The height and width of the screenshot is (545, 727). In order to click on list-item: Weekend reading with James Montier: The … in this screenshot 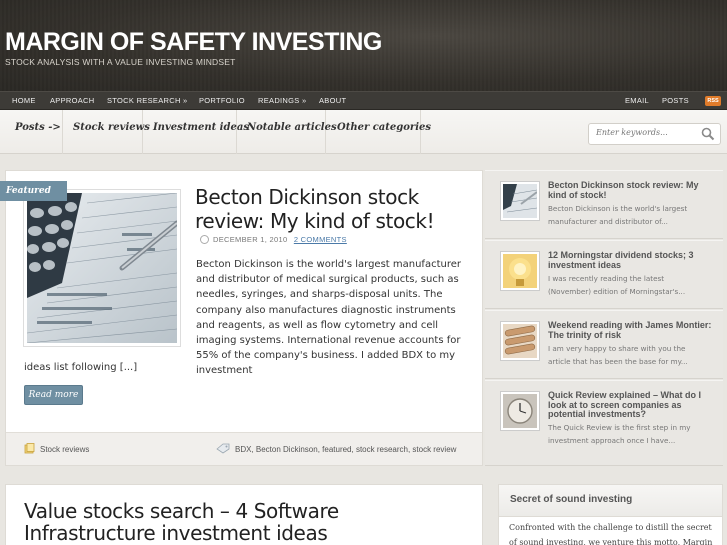, I will do `click(604, 344)`.